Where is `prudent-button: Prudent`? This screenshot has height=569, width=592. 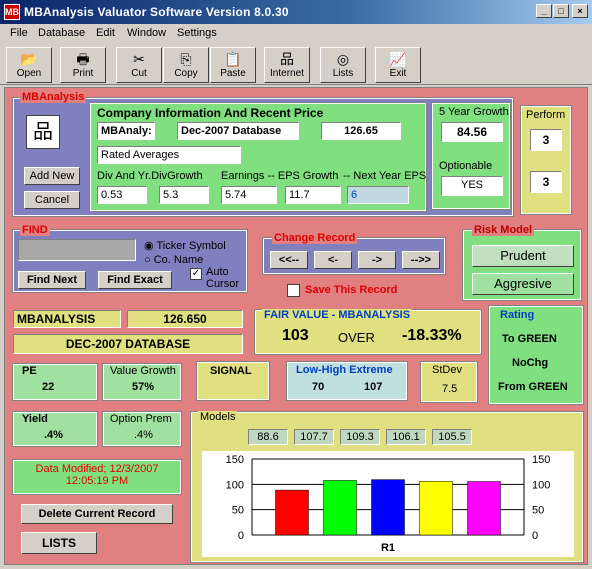
prudent-button: Prudent is located at coordinates (523, 256).